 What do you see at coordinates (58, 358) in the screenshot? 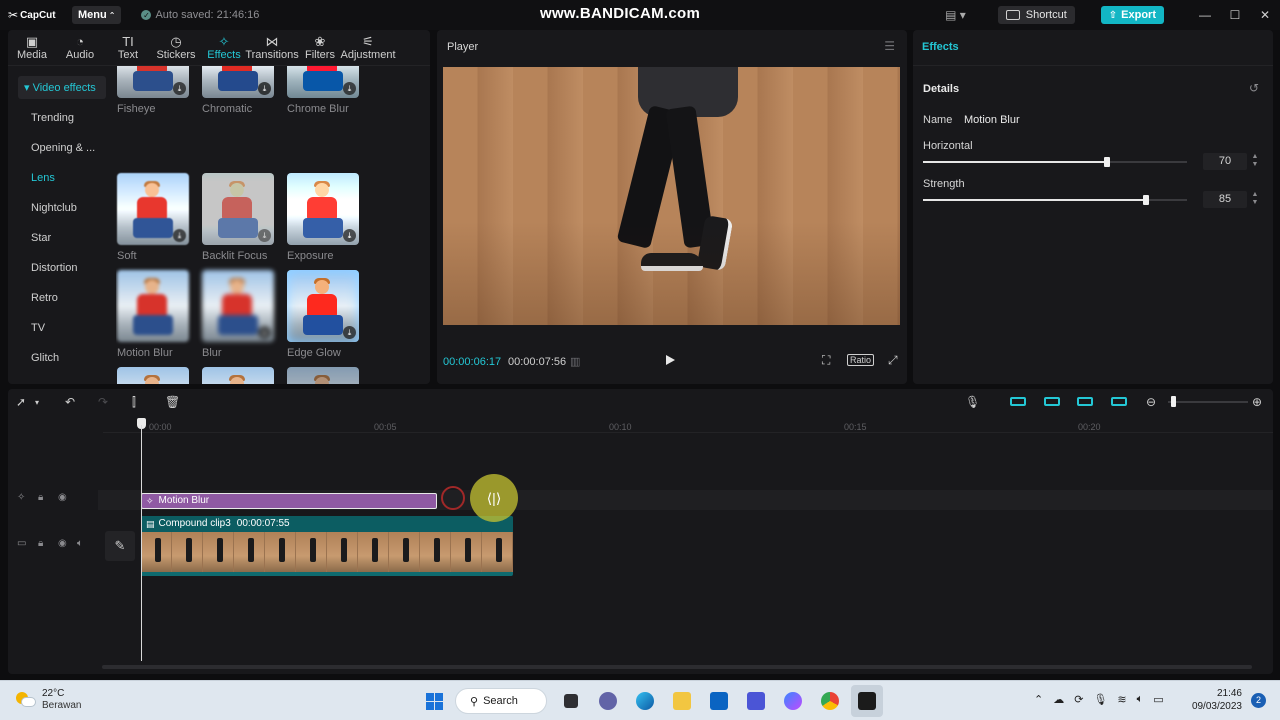
I see `category-glitch: Glitch` at bounding box center [58, 358].